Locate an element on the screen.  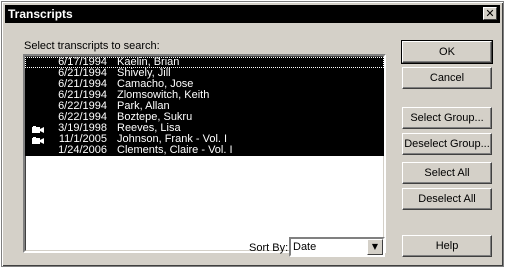
sort-by-label: Sort By: is located at coordinates (269, 248).